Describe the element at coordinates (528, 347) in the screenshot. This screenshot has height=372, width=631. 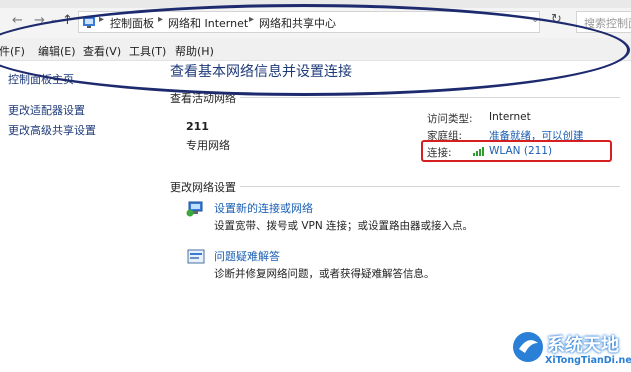
I see `watermark-logo-icon` at that location.